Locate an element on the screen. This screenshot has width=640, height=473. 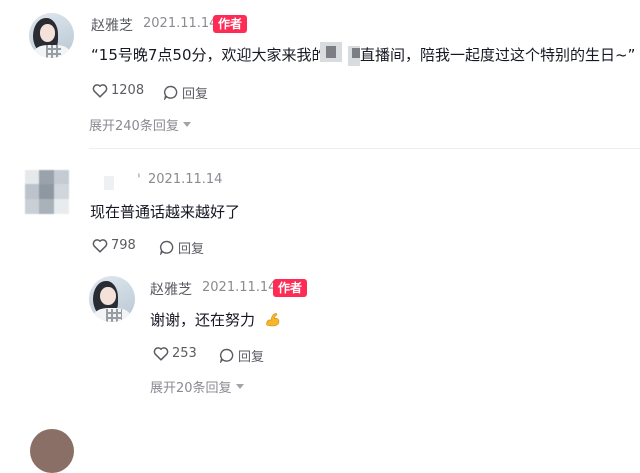
comment-text: “15号晚7点50分，欢迎大家来我的 is located at coordinates (209, 54).